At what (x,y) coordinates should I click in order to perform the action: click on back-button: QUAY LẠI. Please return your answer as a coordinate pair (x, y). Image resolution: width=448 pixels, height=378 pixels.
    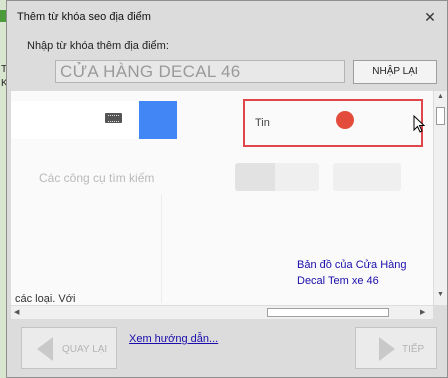
    Looking at the image, I should click on (69, 348).